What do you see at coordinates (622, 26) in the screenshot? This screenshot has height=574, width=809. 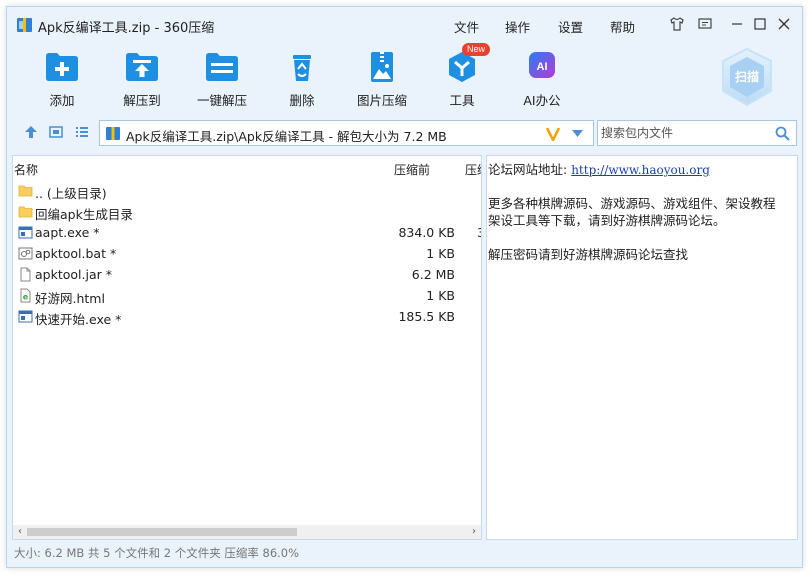 I see `menu-help: 帮助` at bounding box center [622, 26].